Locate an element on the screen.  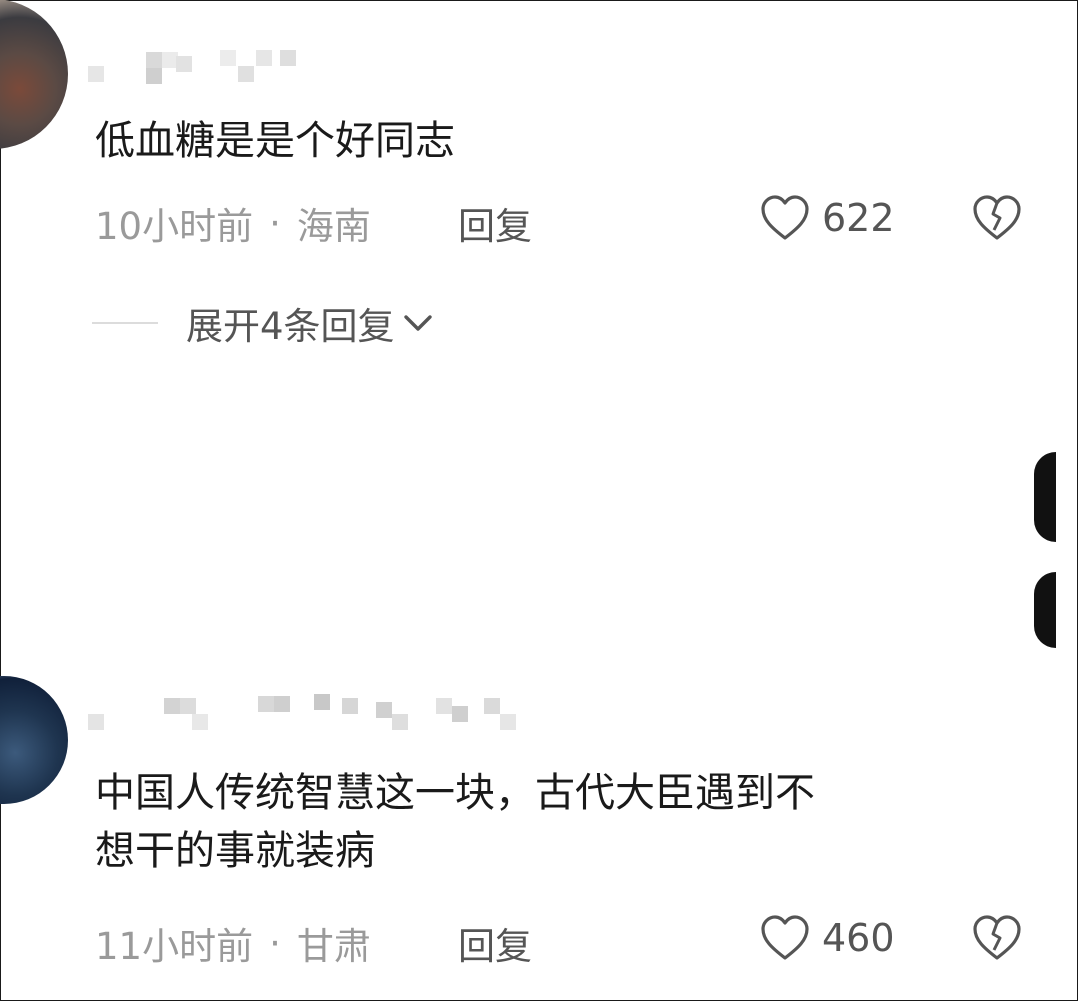
comment-location: 海南 is located at coordinates (333, 226).